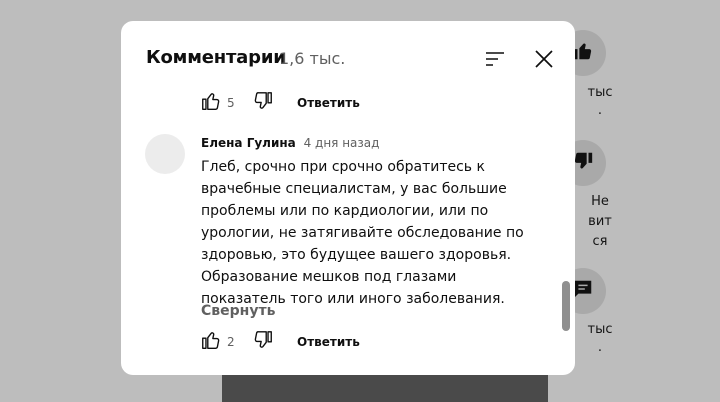 The image size is (720, 402). What do you see at coordinates (279, 342) in the screenshot?
I see `comment-actions: 2 Ответить` at bounding box center [279, 342].